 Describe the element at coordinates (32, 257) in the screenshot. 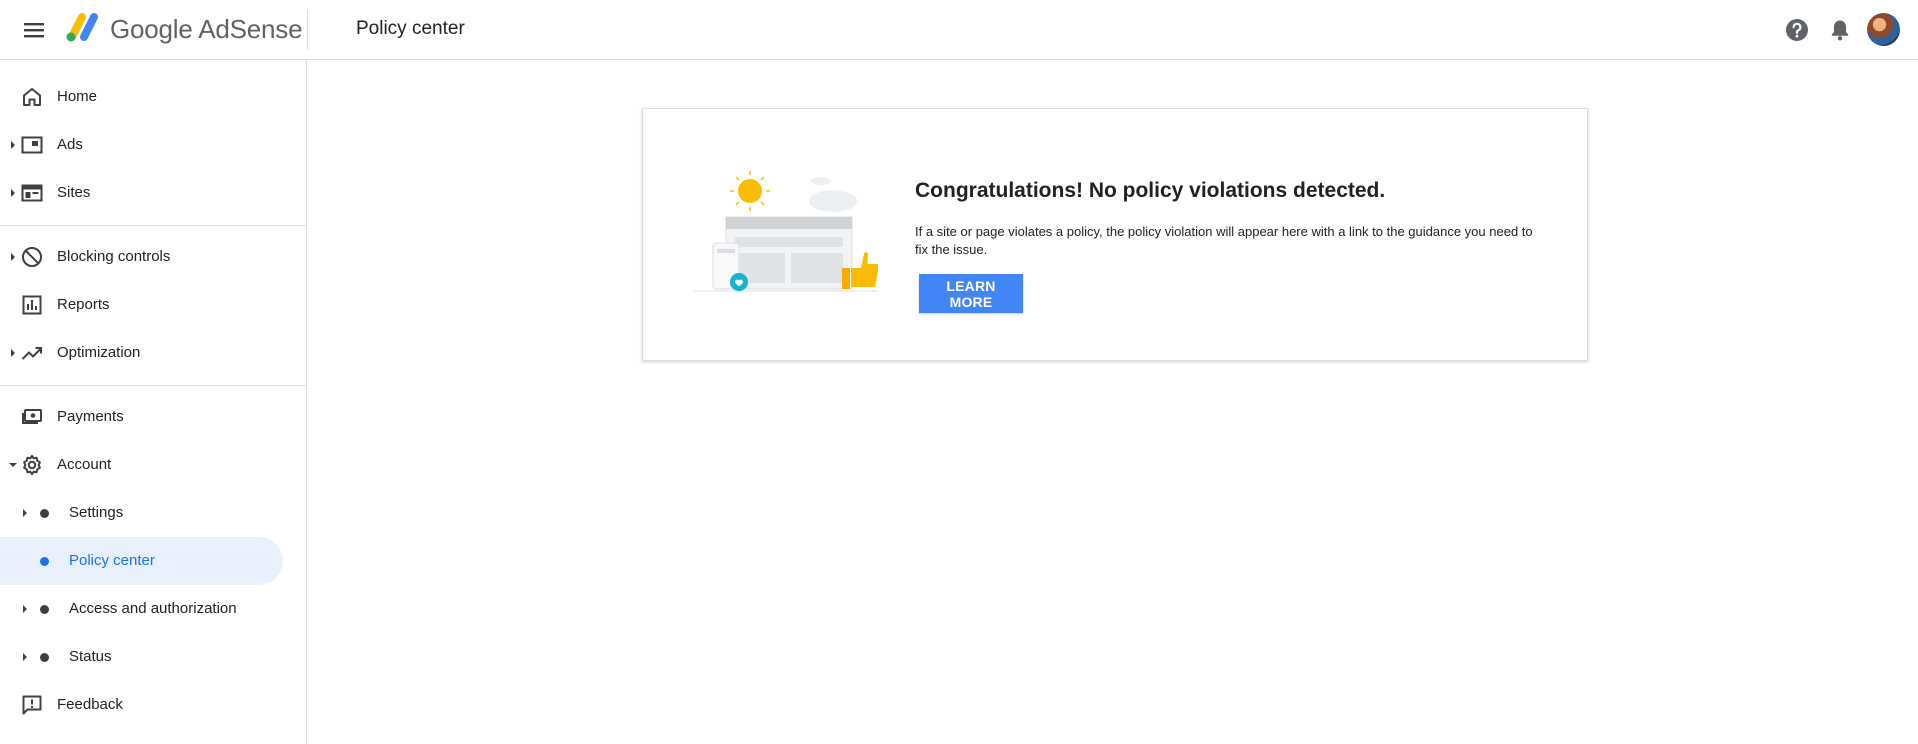

I see `block-icon` at that location.